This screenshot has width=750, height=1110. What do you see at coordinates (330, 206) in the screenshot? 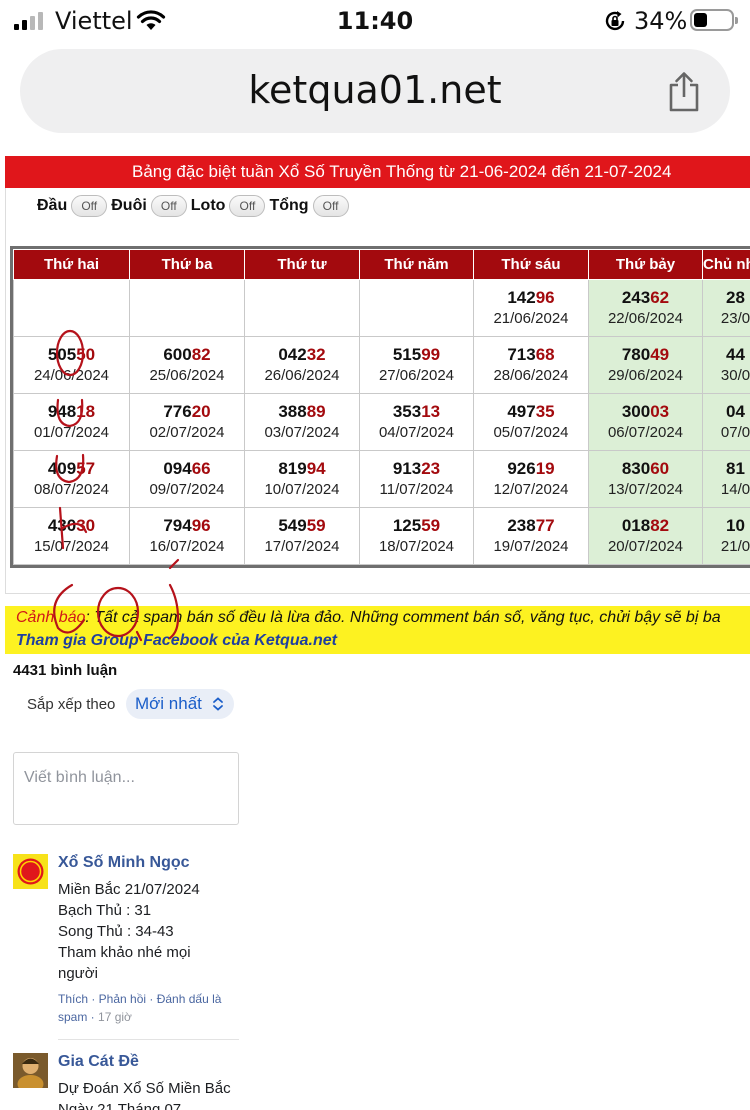
I see `toggle-tong: Off` at bounding box center [330, 206].